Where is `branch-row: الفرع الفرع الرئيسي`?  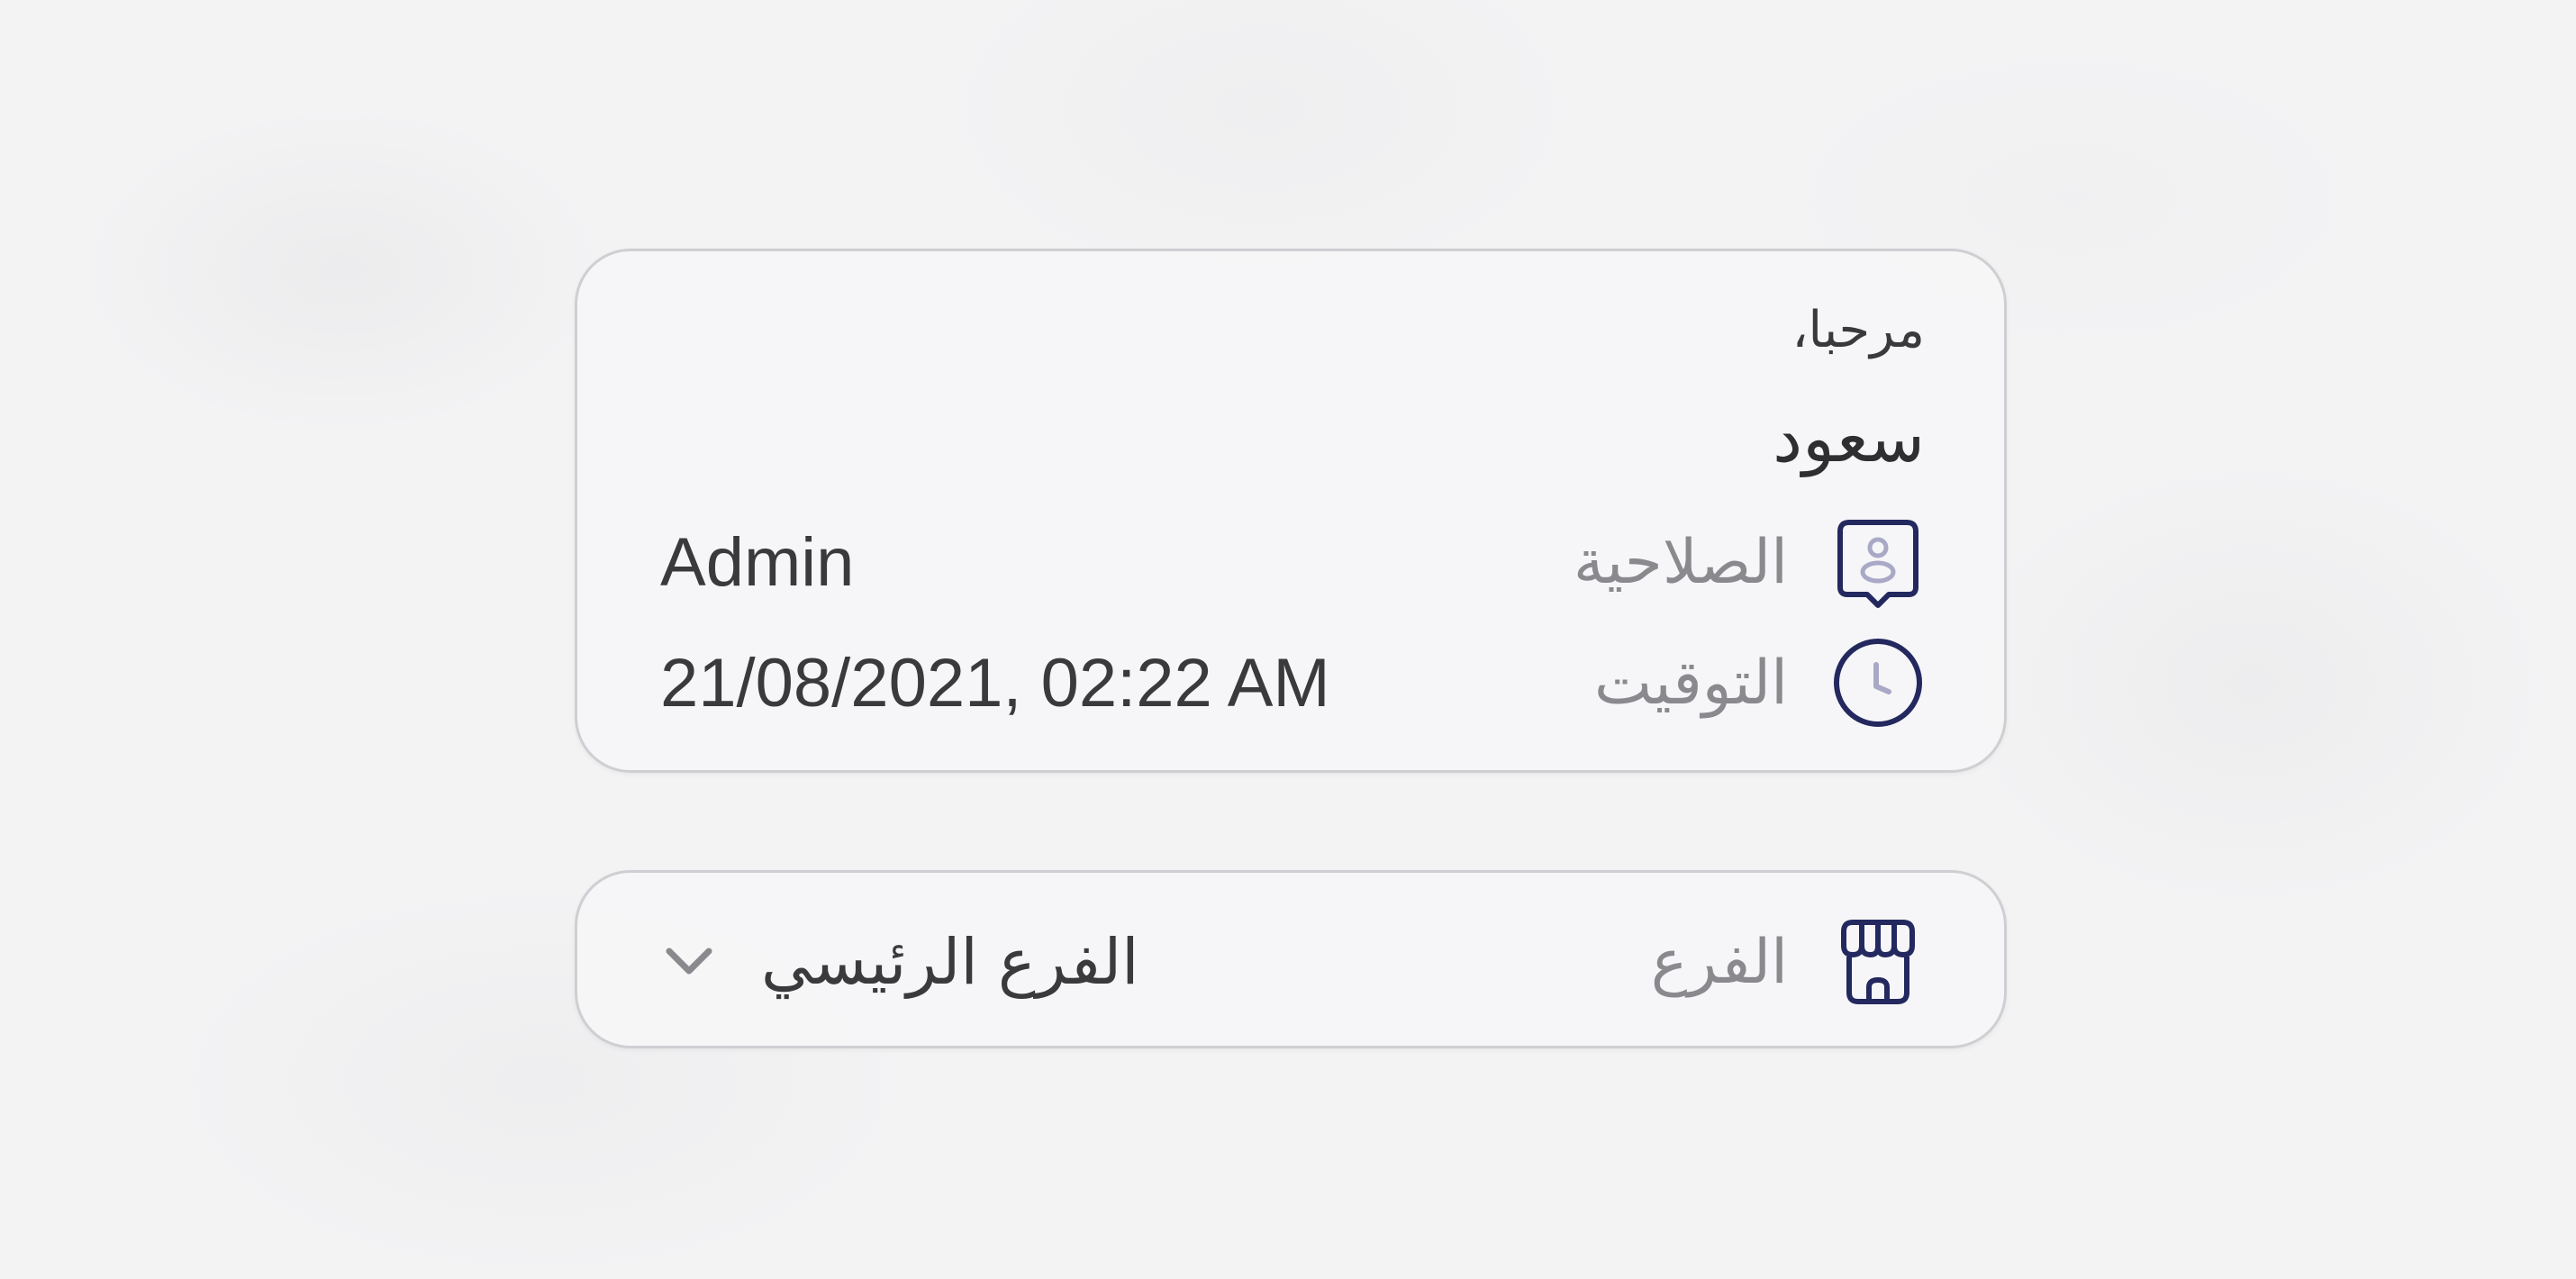 branch-row: الفرع الفرع الرئيسي is located at coordinates (1292, 961).